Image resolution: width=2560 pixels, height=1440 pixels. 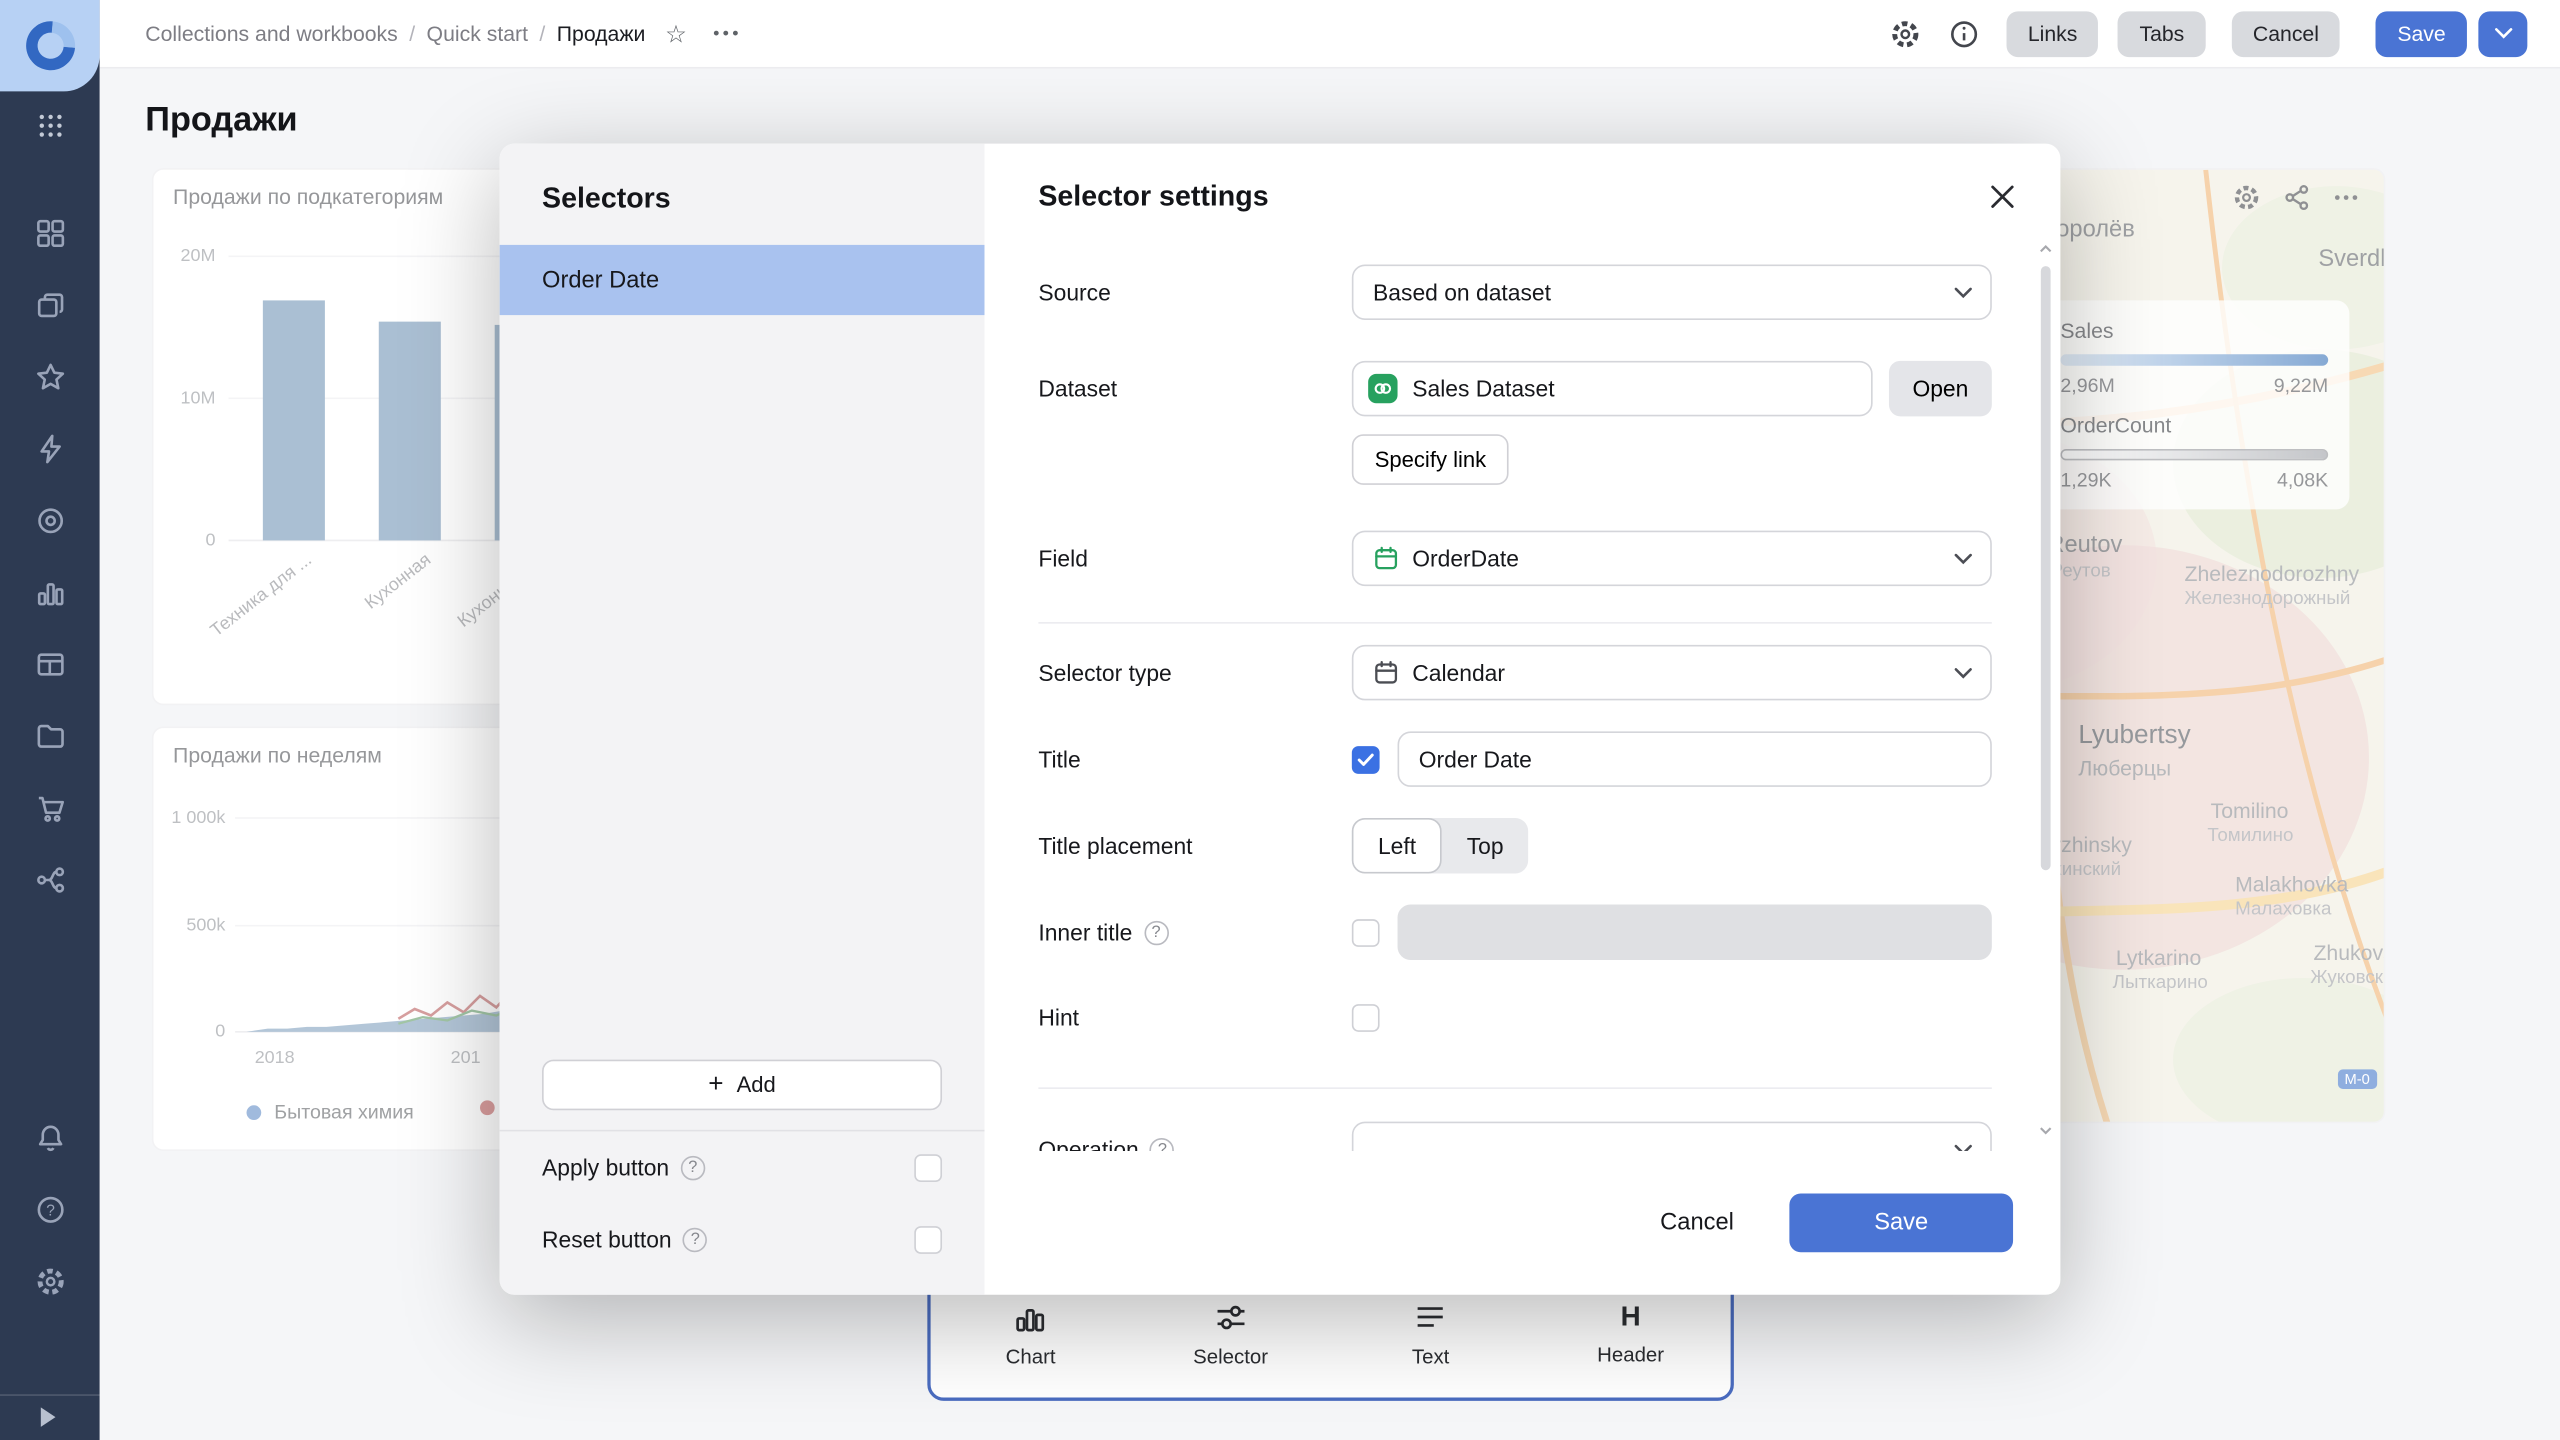 What do you see at coordinates (1485, 846) in the screenshot?
I see `placement-top-option: Top` at bounding box center [1485, 846].